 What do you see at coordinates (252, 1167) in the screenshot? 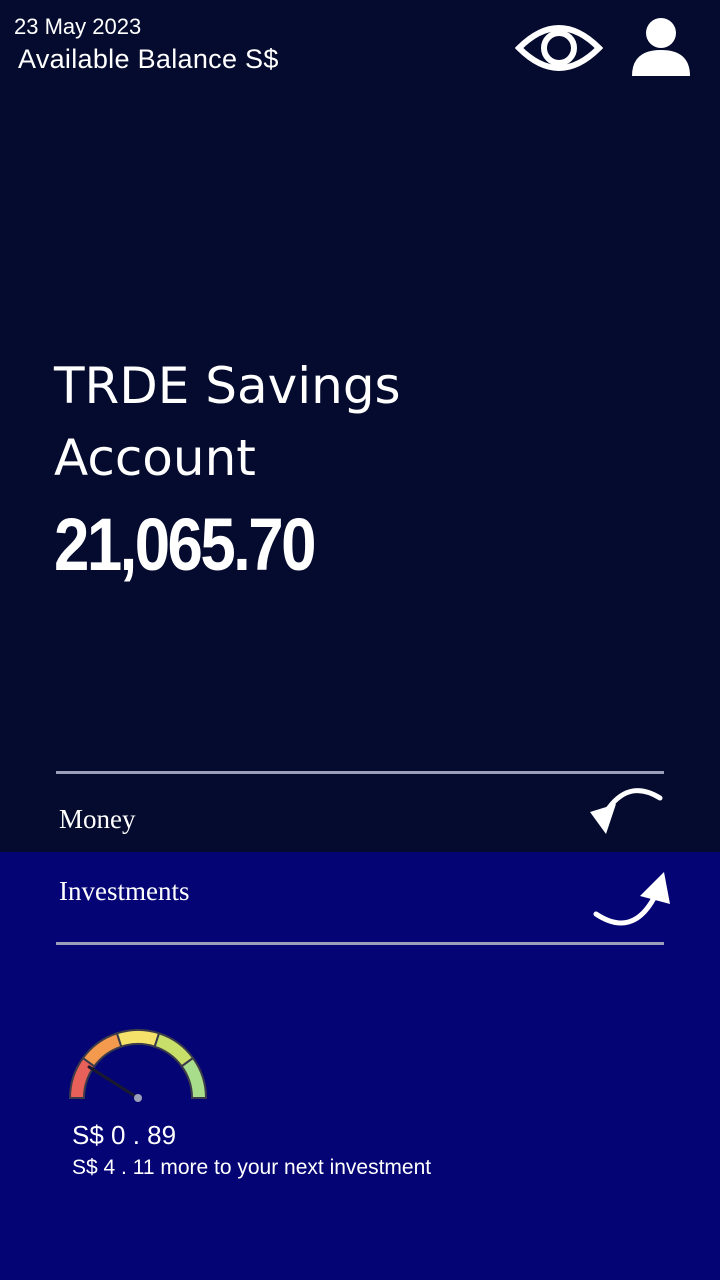
I see `next-investment-note: S$ 4 . 11 more to your next investment` at bounding box center [252, 1167].